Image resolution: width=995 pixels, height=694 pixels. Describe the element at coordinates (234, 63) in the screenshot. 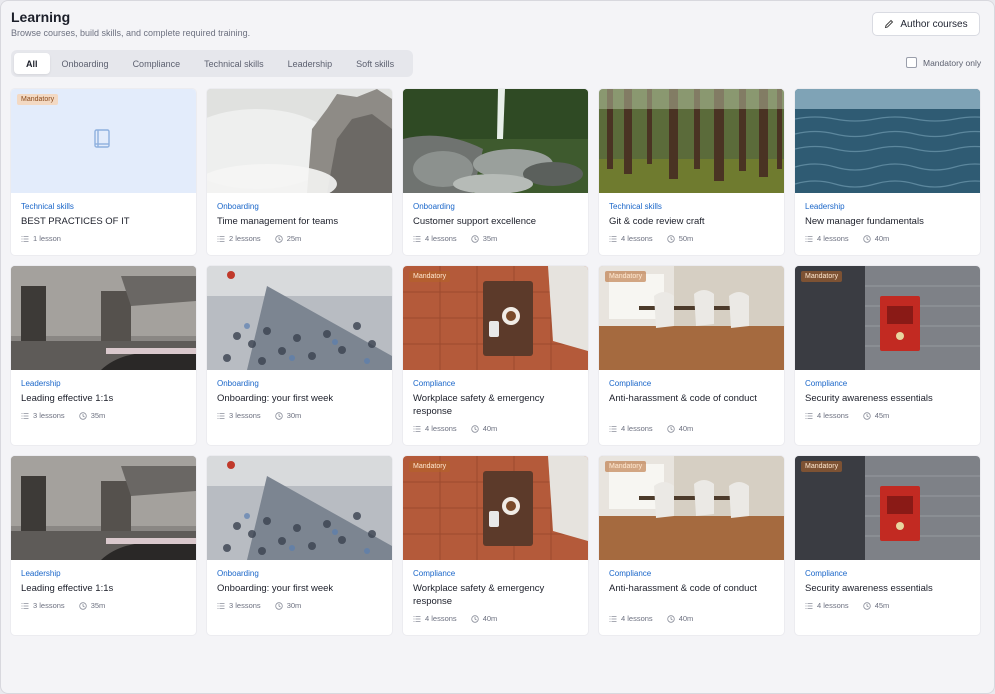

I see `tab-technical-skills: Technical skills` at that location.